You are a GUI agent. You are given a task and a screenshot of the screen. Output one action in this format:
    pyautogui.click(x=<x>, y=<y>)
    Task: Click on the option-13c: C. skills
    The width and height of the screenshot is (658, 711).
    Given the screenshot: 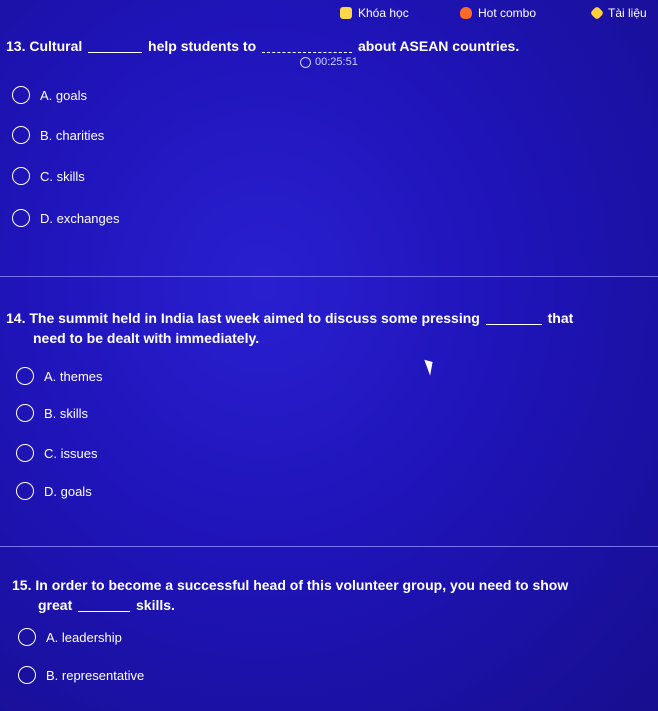 What is the action you would take?
    pyautogui.click(x=48, y=176)
    